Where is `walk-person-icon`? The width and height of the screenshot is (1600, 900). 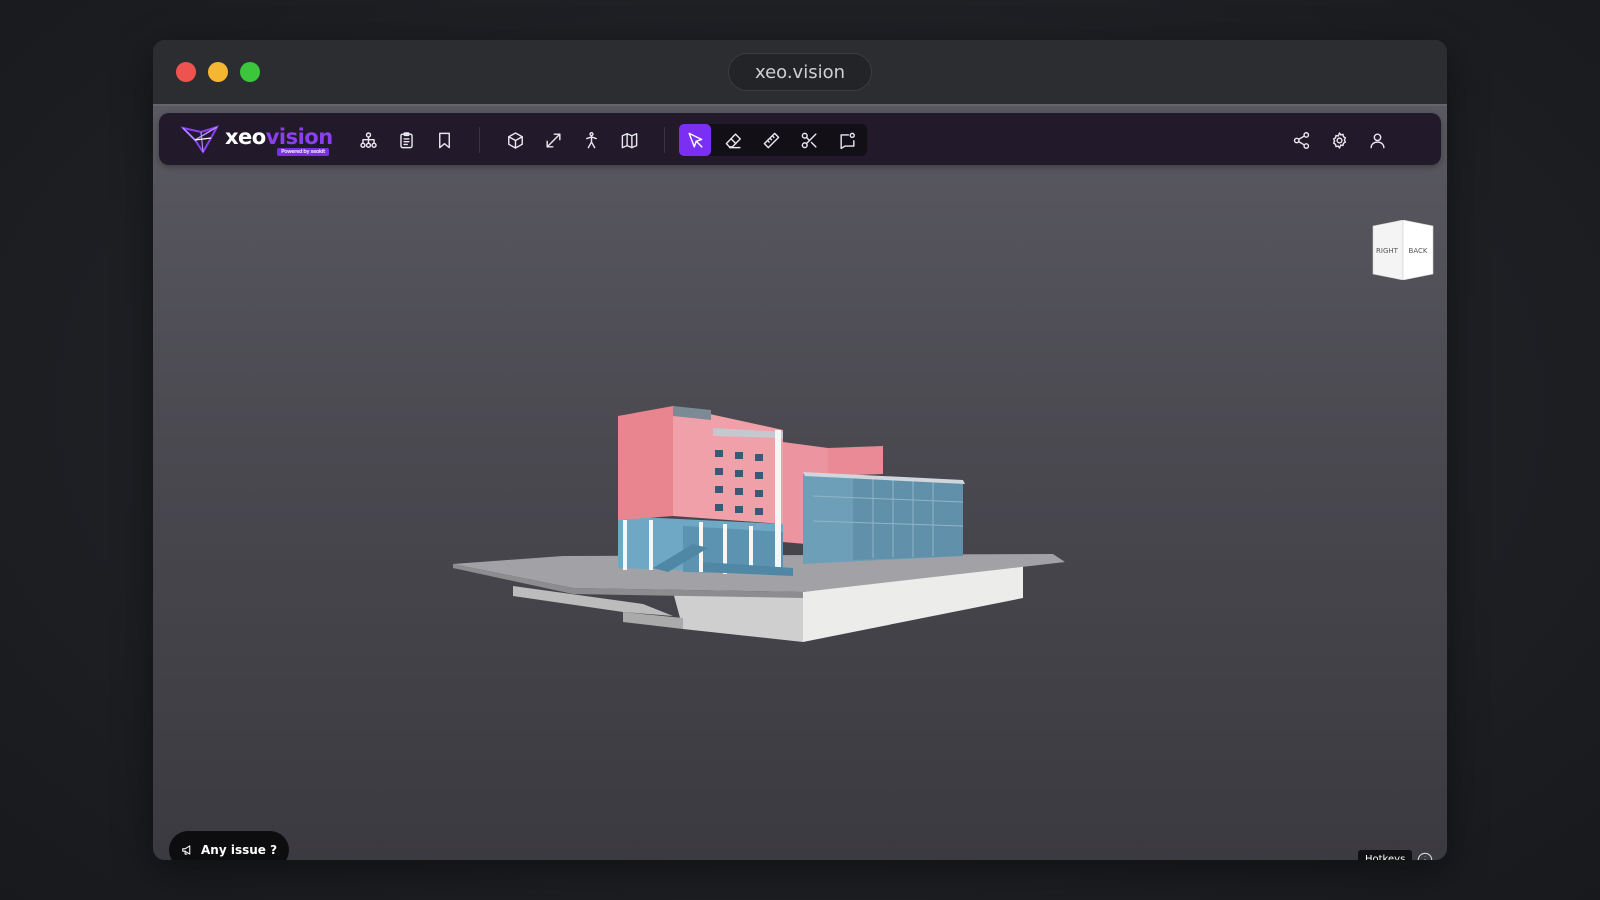
walk-person-icon is located at coordinates (591, 139).